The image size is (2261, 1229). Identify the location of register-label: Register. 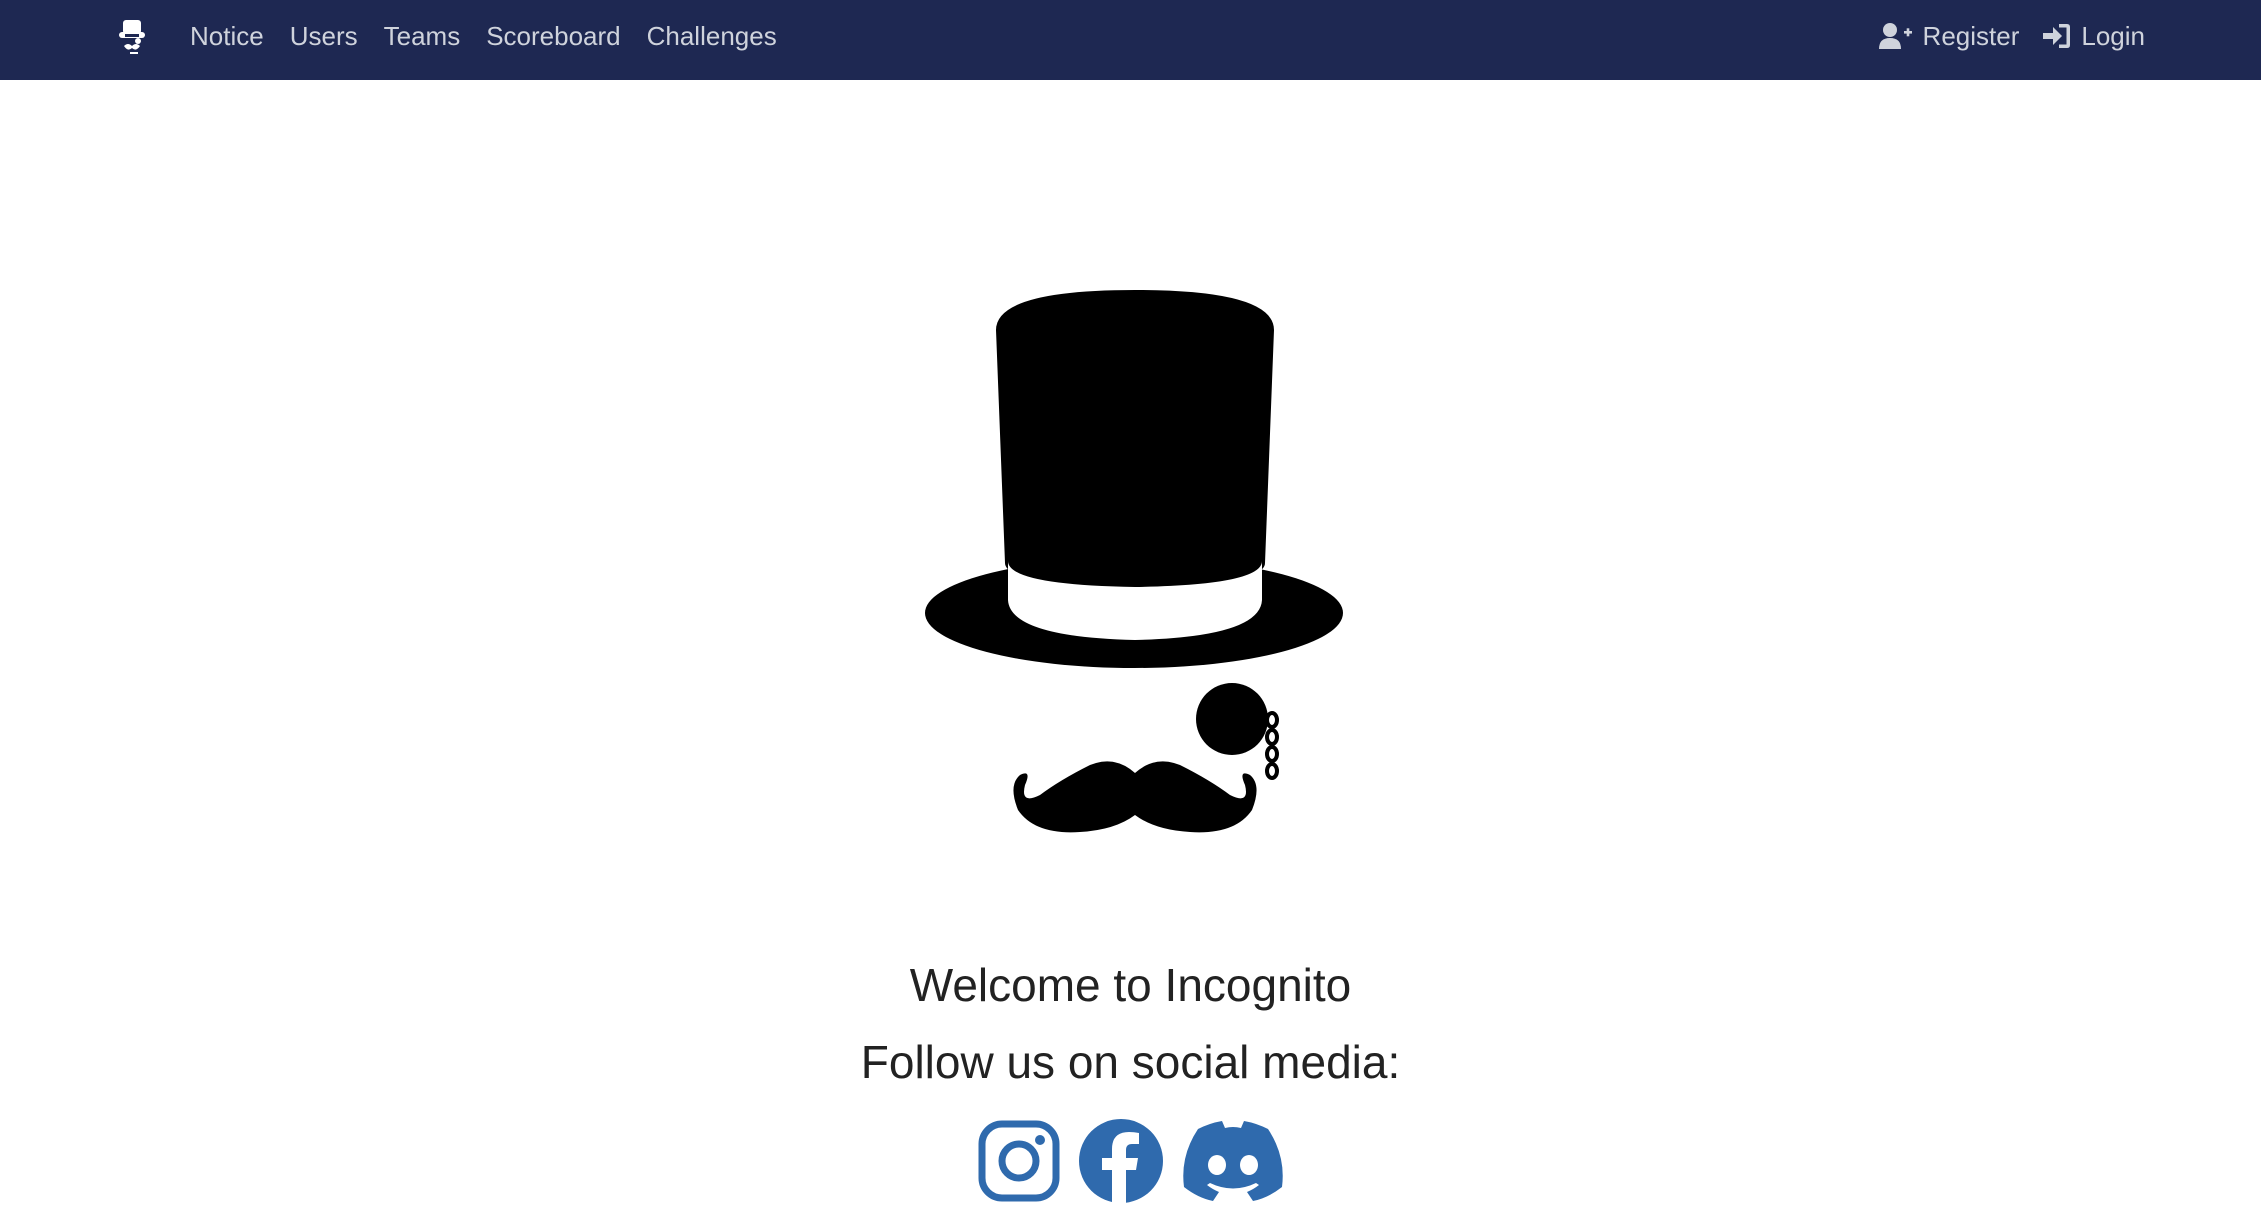
(1971, 35).